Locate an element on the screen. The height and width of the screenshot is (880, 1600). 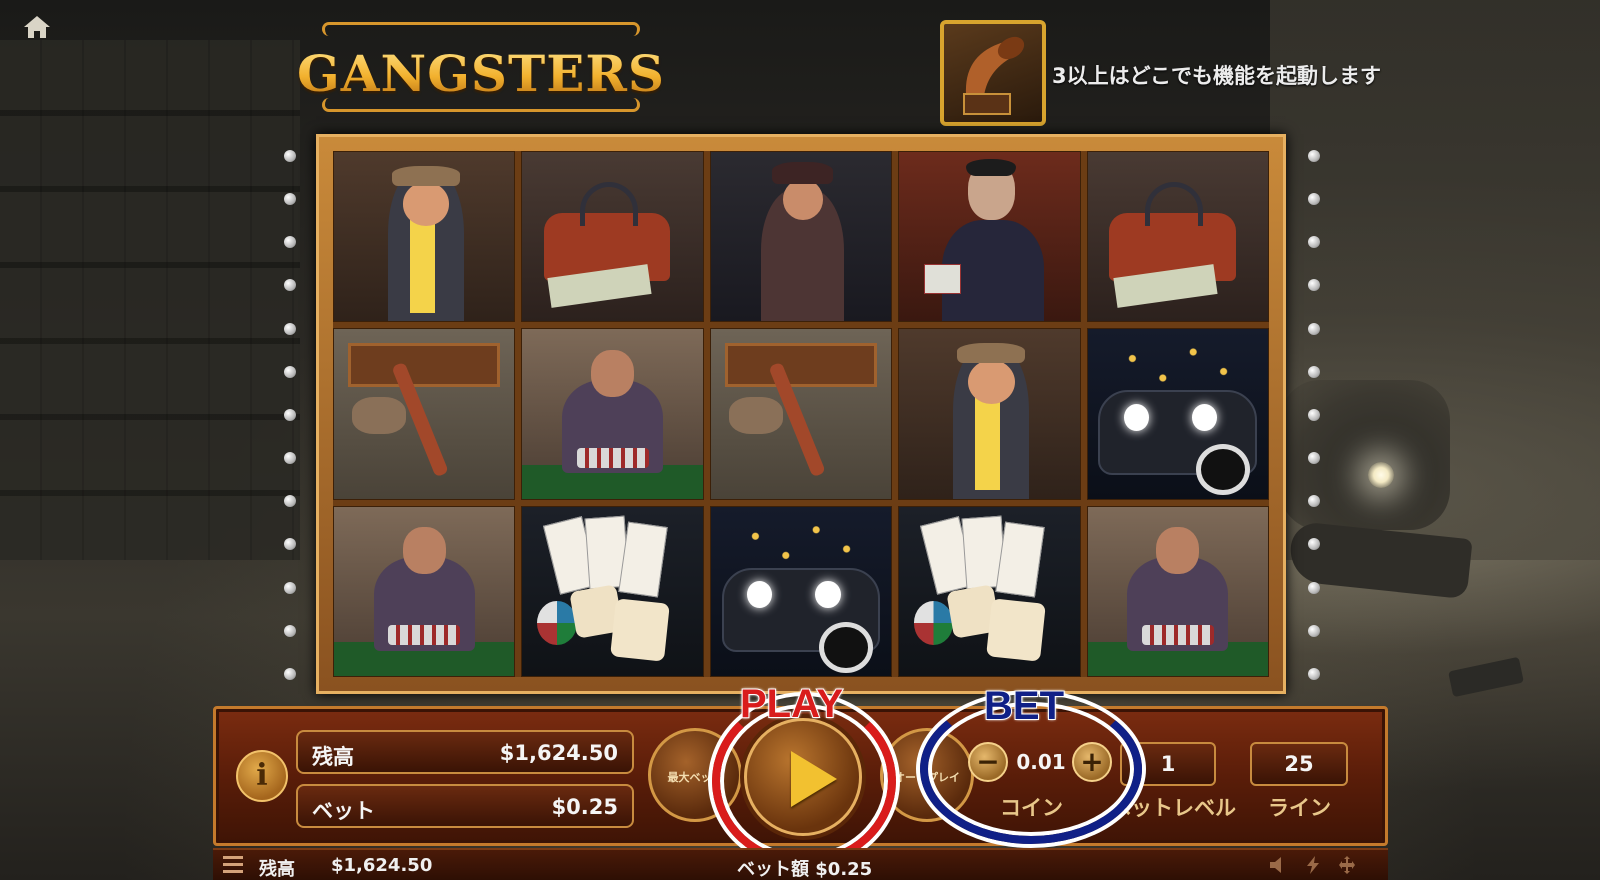
background-car is located at coordinates (1365, 455).